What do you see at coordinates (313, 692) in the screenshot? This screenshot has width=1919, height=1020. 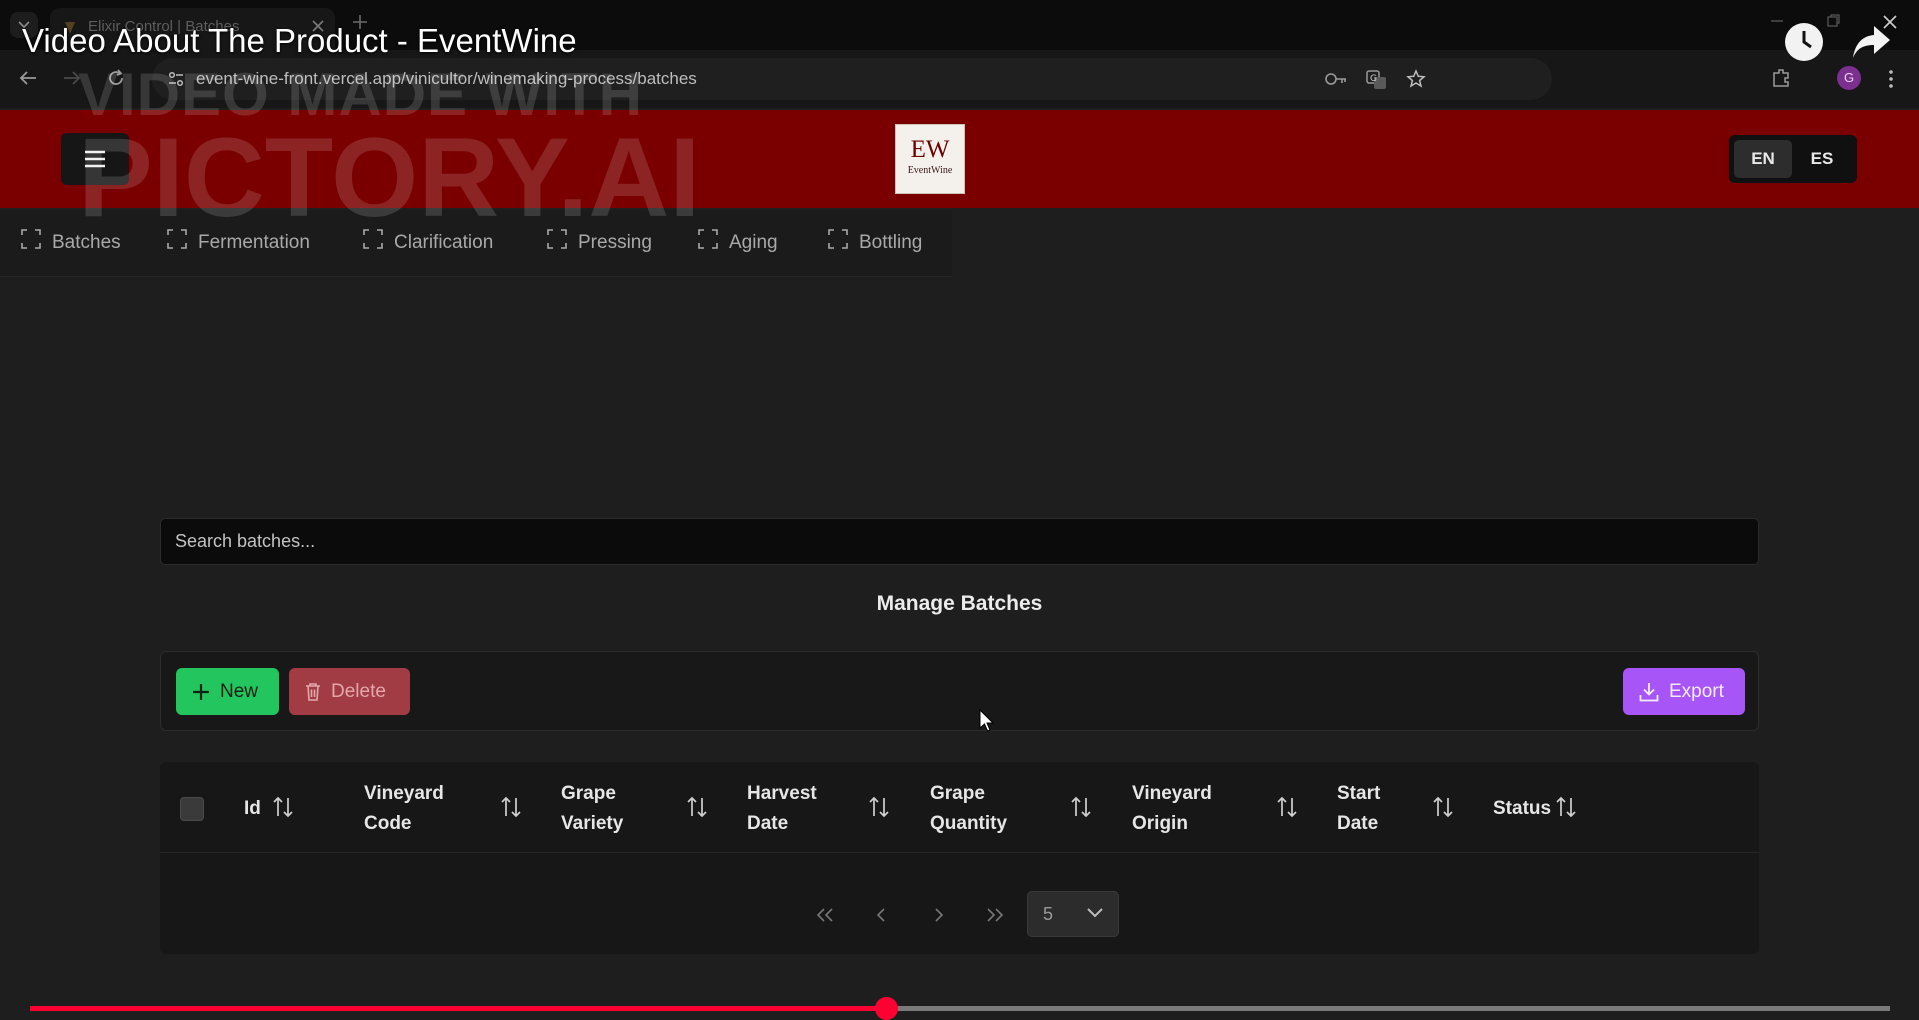 I see `trash-icon` at bounding box center [313, 692].